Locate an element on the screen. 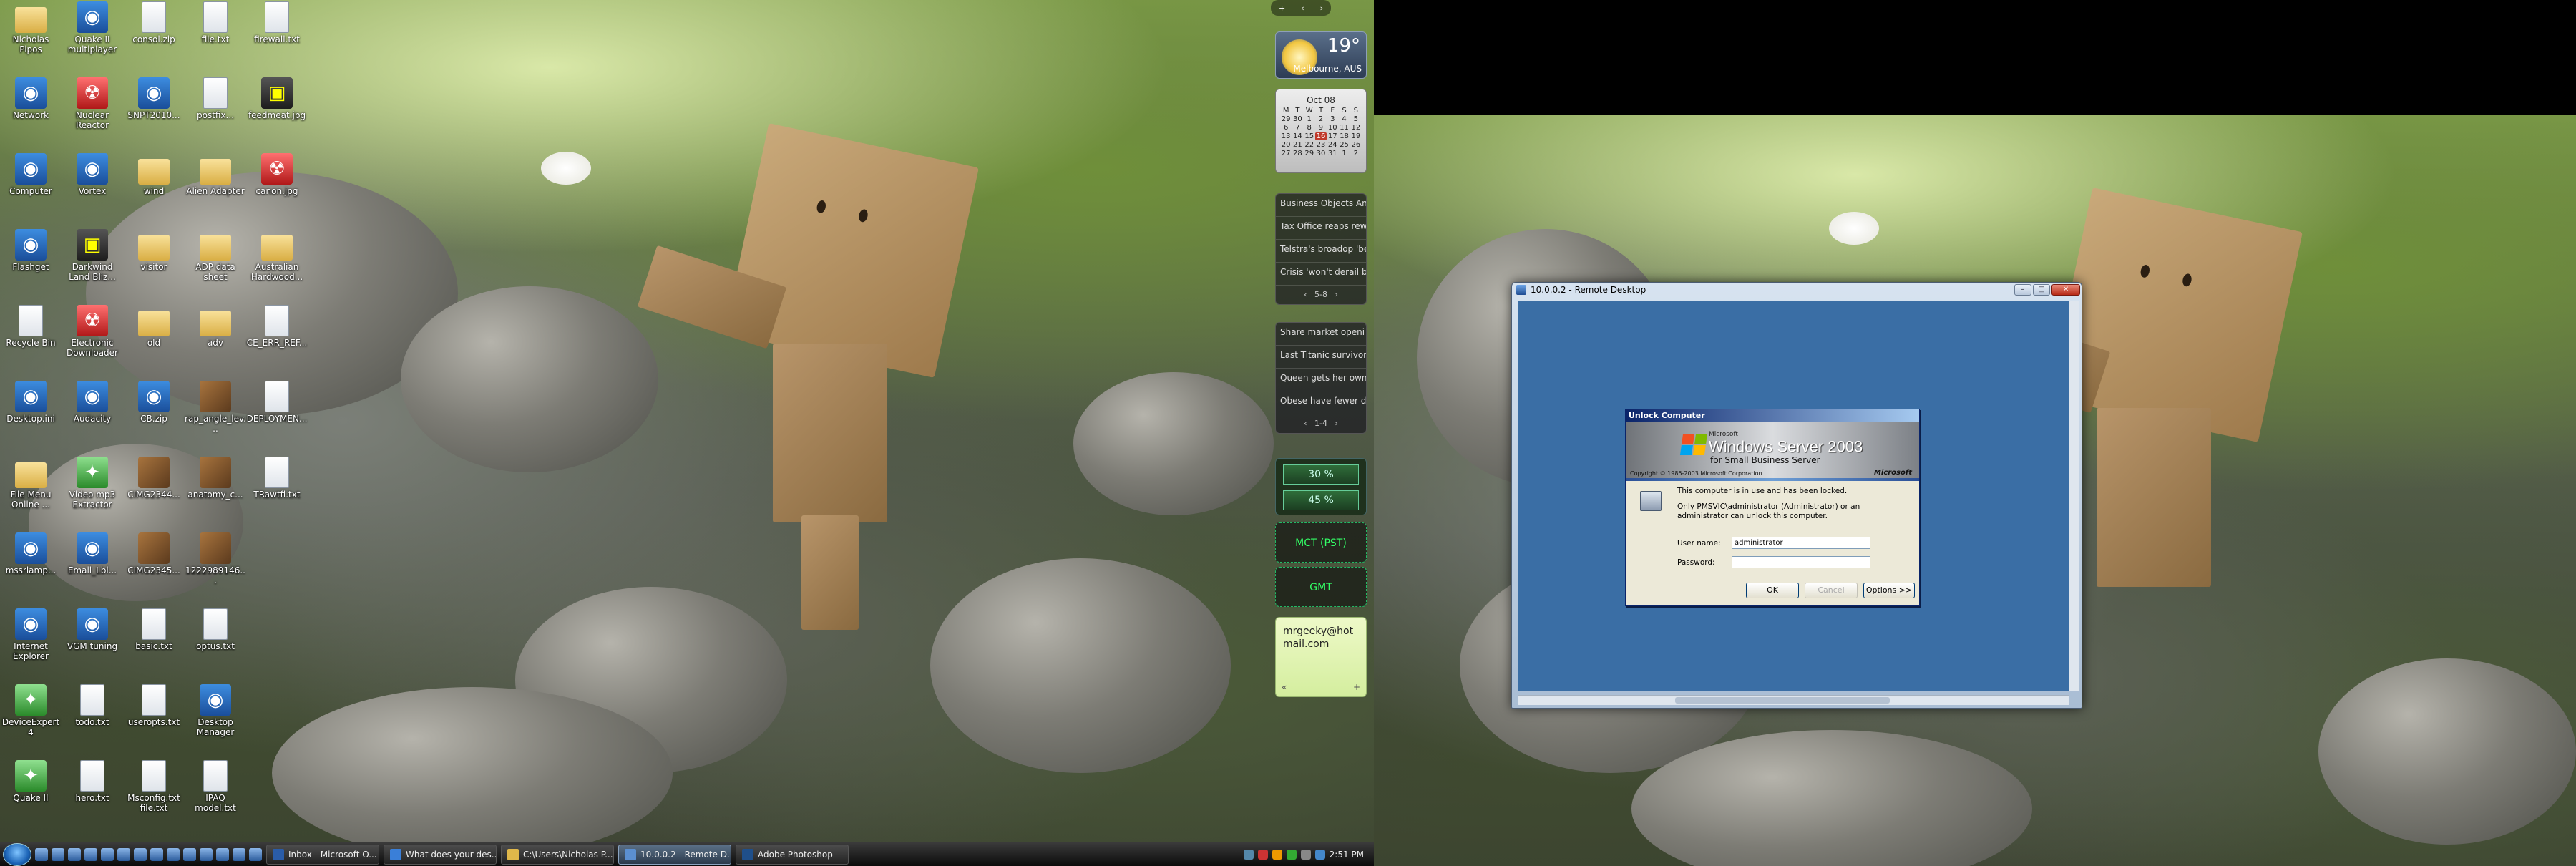  calendar-day: 28 is located at coordinates (1297, 153).